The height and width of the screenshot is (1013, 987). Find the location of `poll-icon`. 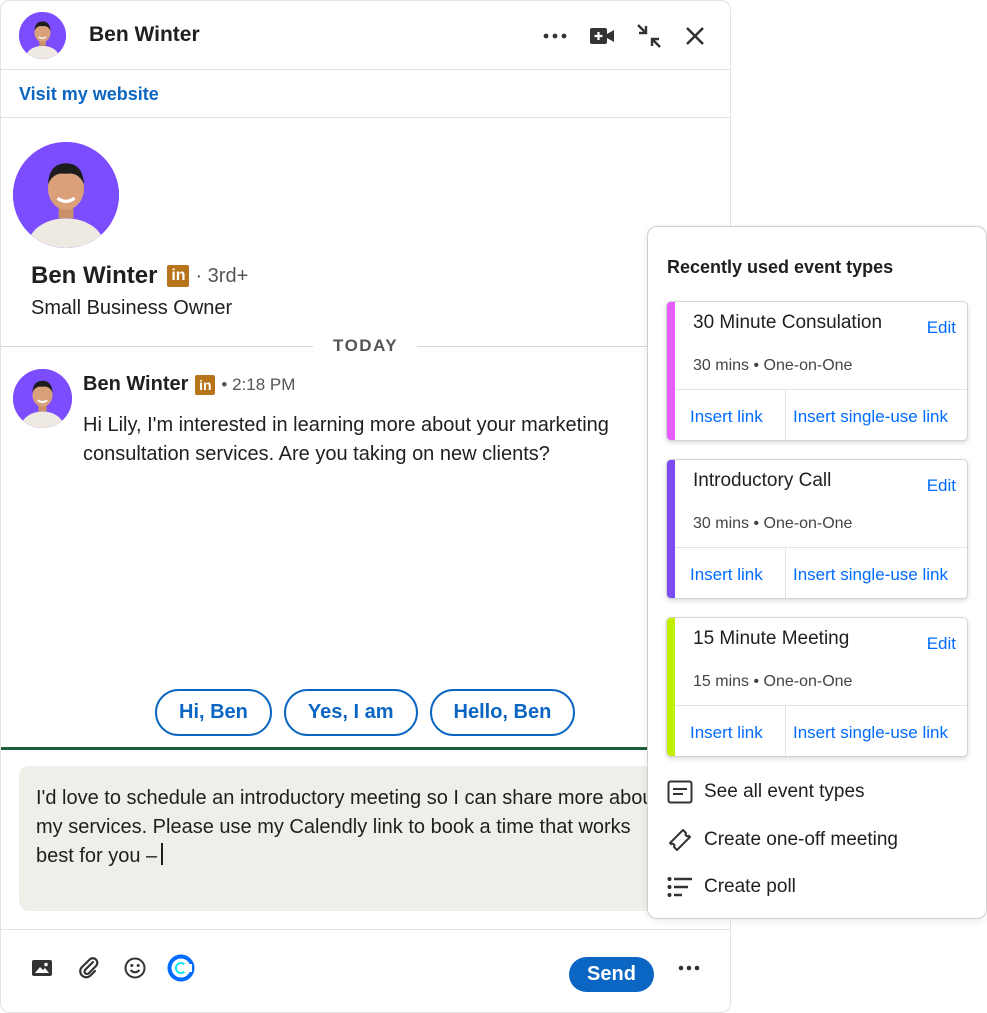

poll-icon is located at coordinates (680, 887).